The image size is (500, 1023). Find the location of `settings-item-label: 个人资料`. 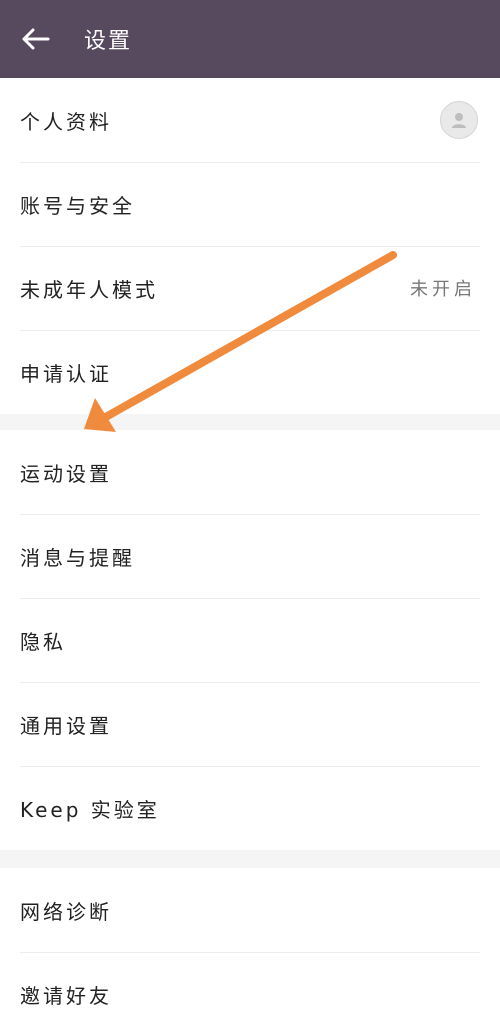

settings-item-label: 个人资料 is located at coordinates (66, 121).